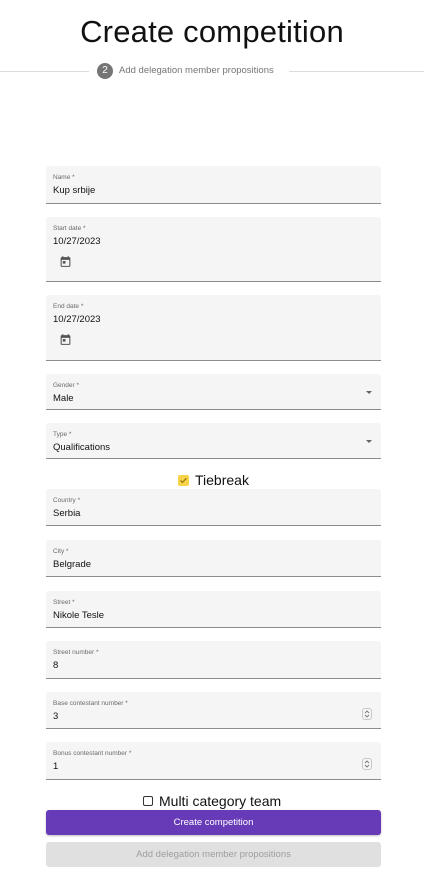 Image resolution: width=424 pixels, height=879 pixels. What do you see at coordinates (213, 660) in the screenshot?
I see `street-number-field: Street number * 8` at bounding box center [213, 660].